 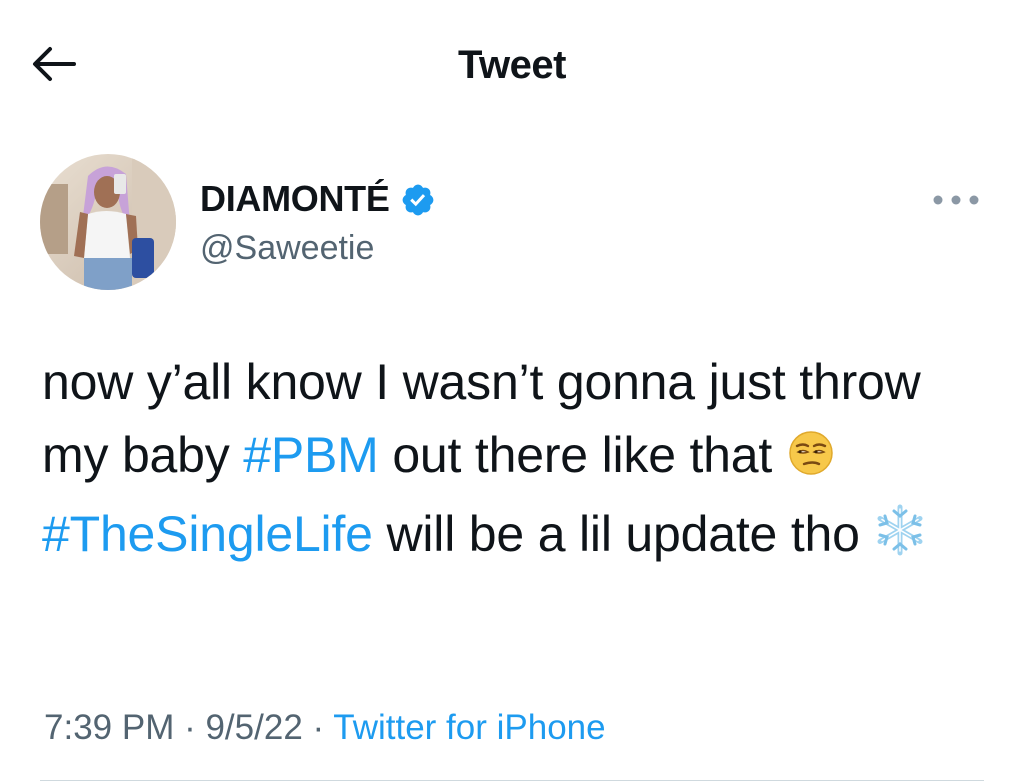 What do you see at coordinates (253, 727) in the screenshot?
I see `tweet-date: 9/5/22` at bounding box center [253, 727].